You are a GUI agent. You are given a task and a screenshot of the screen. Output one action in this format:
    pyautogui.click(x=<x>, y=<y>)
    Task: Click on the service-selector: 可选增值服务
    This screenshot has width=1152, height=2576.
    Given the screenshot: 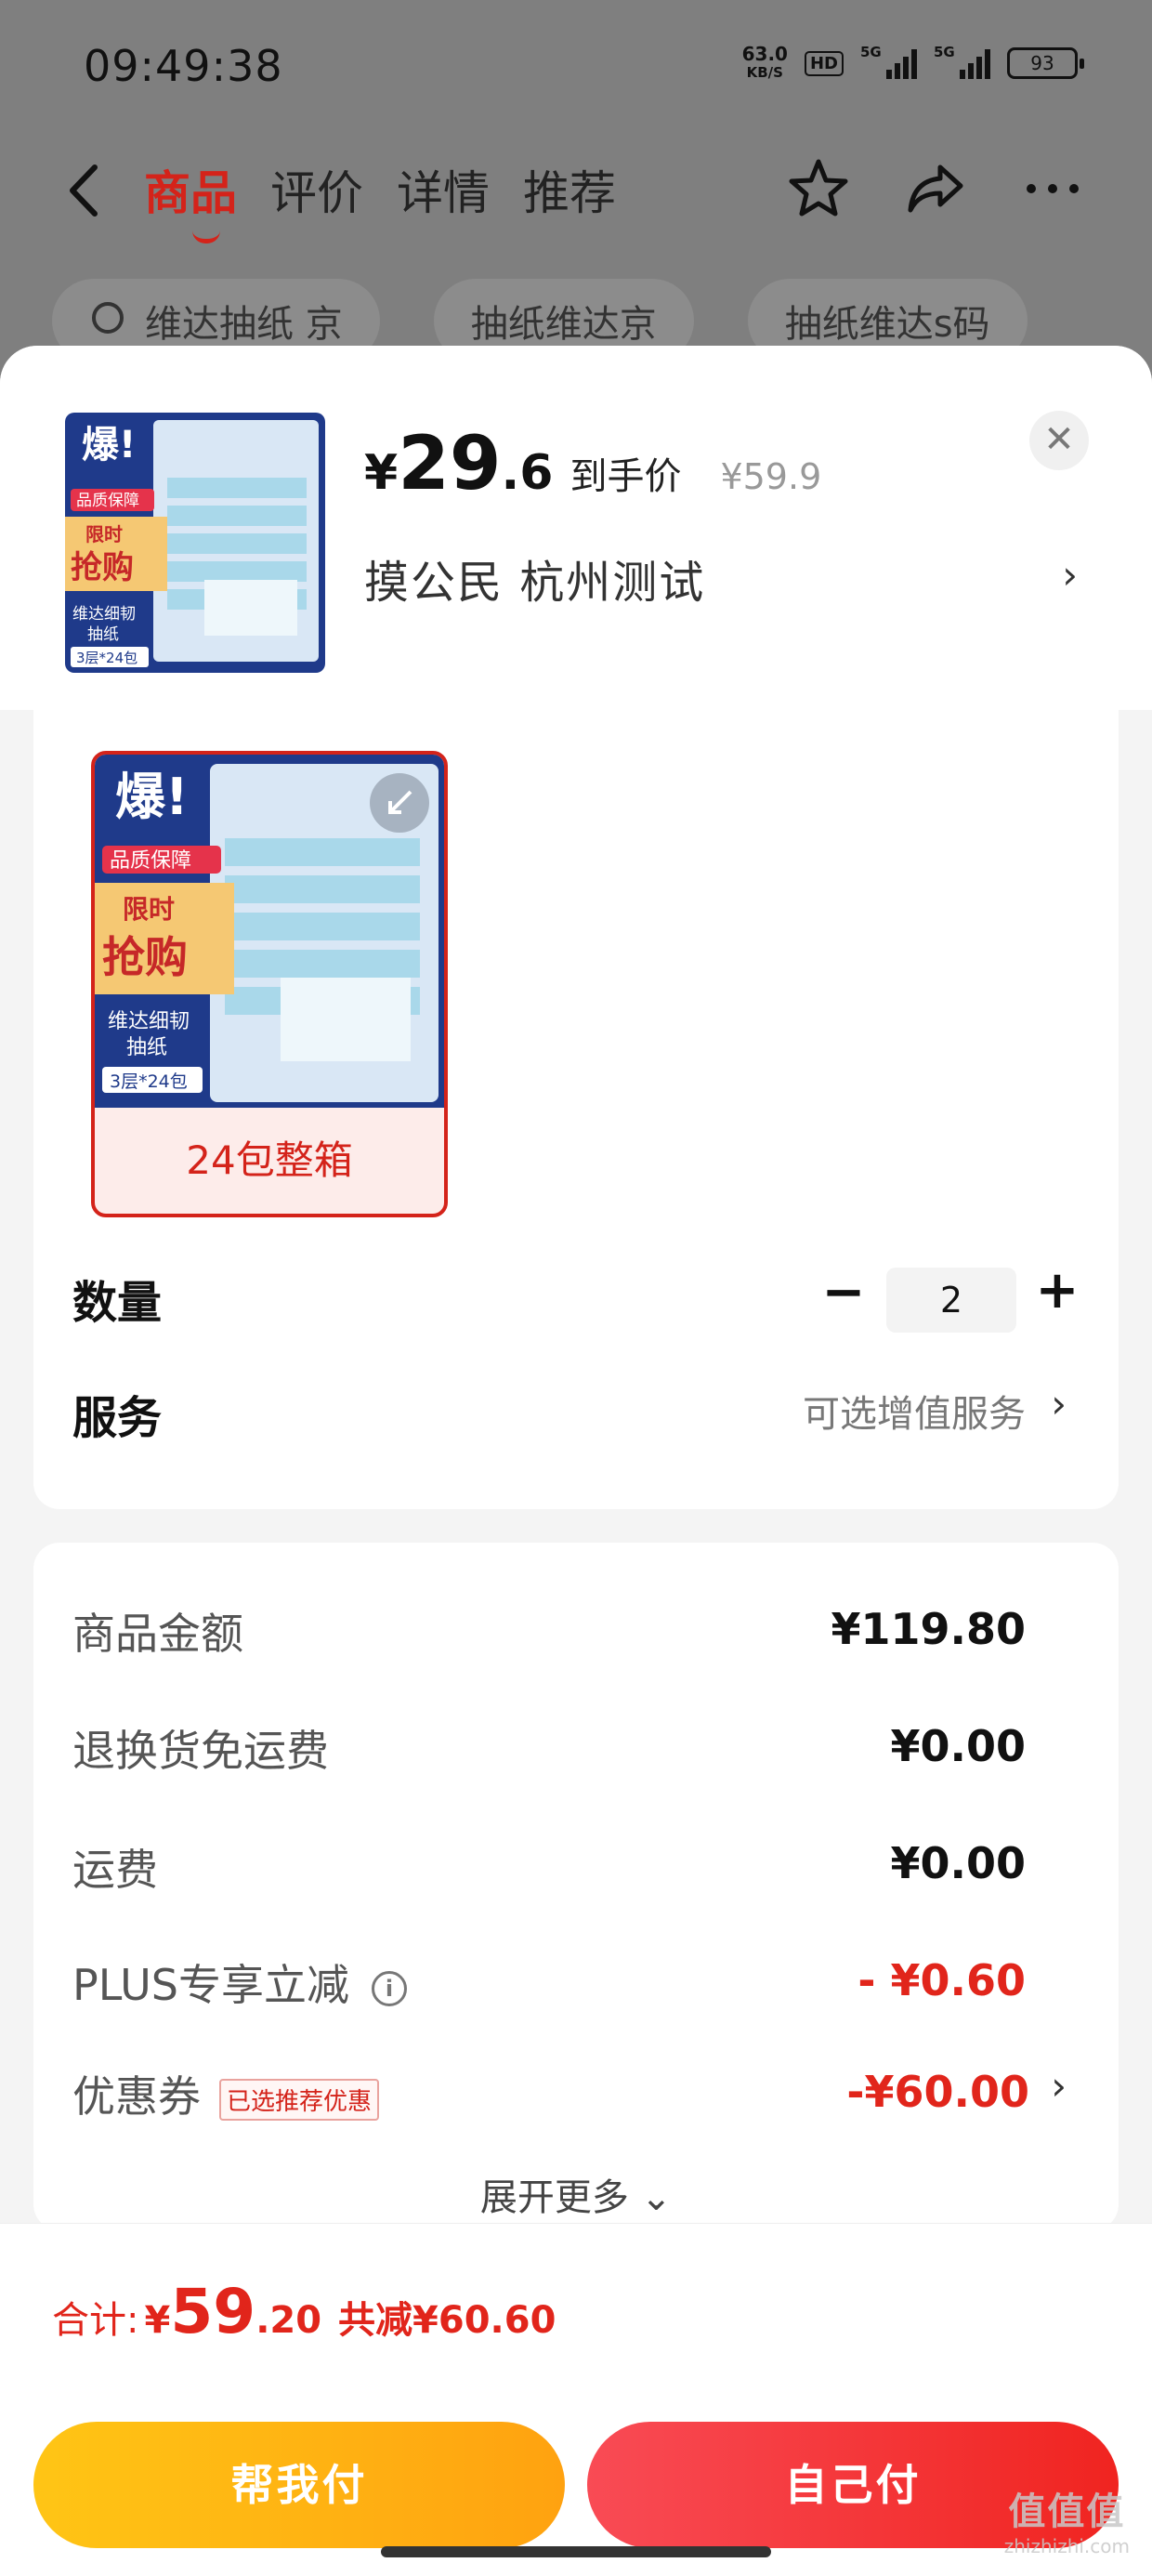 What is the action you would take?
    pyautogui.click(x=914, y=1411)
    